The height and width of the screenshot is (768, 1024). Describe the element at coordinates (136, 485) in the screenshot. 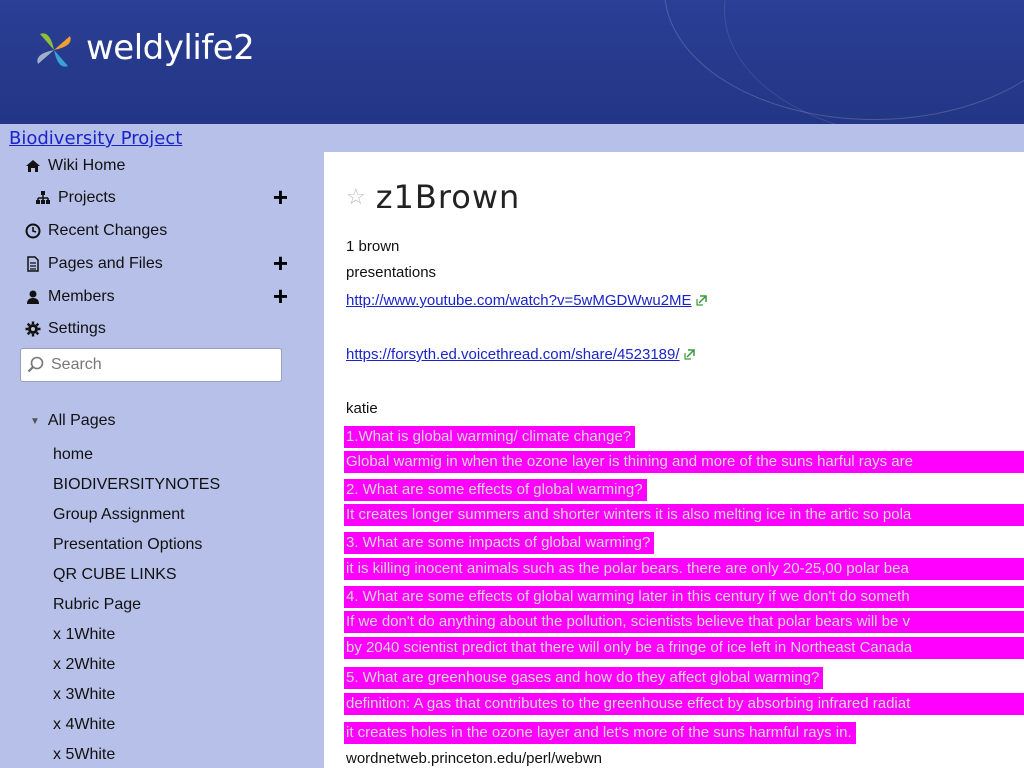

I see `page-link-biodiversitynotes: BIODIVERSITYNOTES` at that location.